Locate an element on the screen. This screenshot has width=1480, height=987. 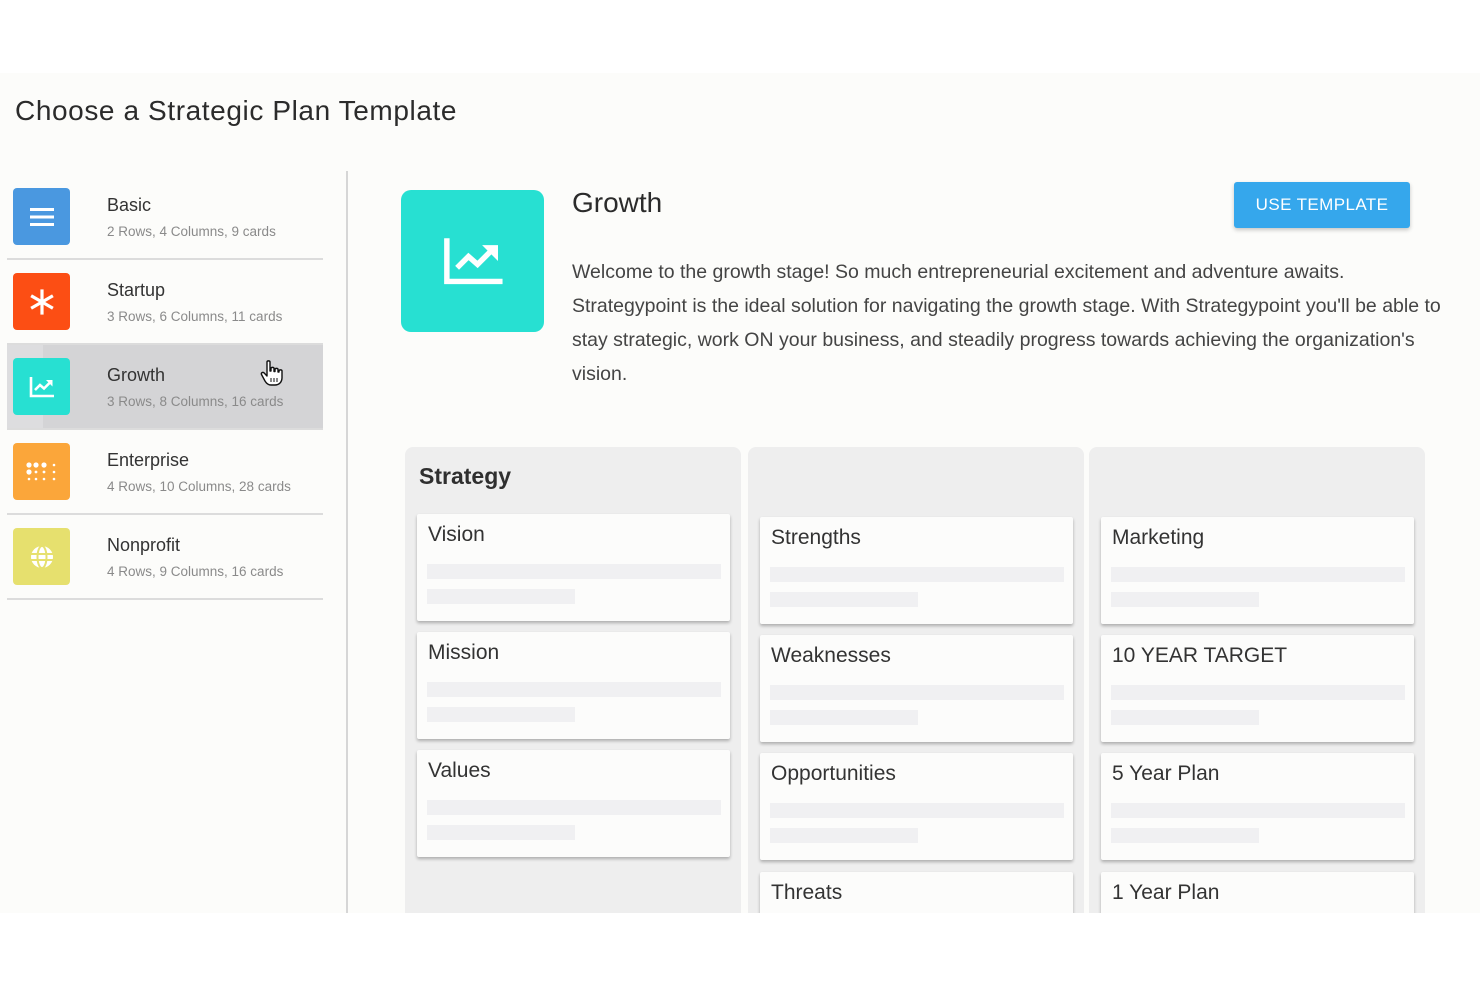
globe-icon is located at coordinates (41, 556).